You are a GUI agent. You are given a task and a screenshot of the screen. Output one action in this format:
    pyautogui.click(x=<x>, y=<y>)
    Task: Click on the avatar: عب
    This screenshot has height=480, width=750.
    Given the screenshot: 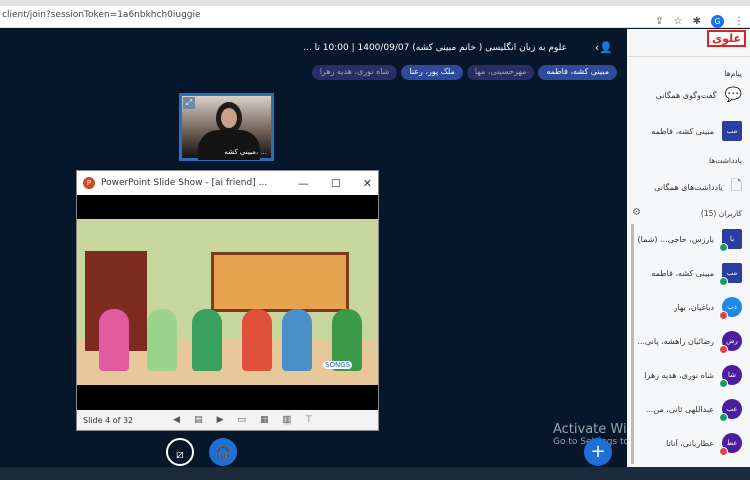 What is the action you would take?
    pyautogui.click(x=730, y=410)
    